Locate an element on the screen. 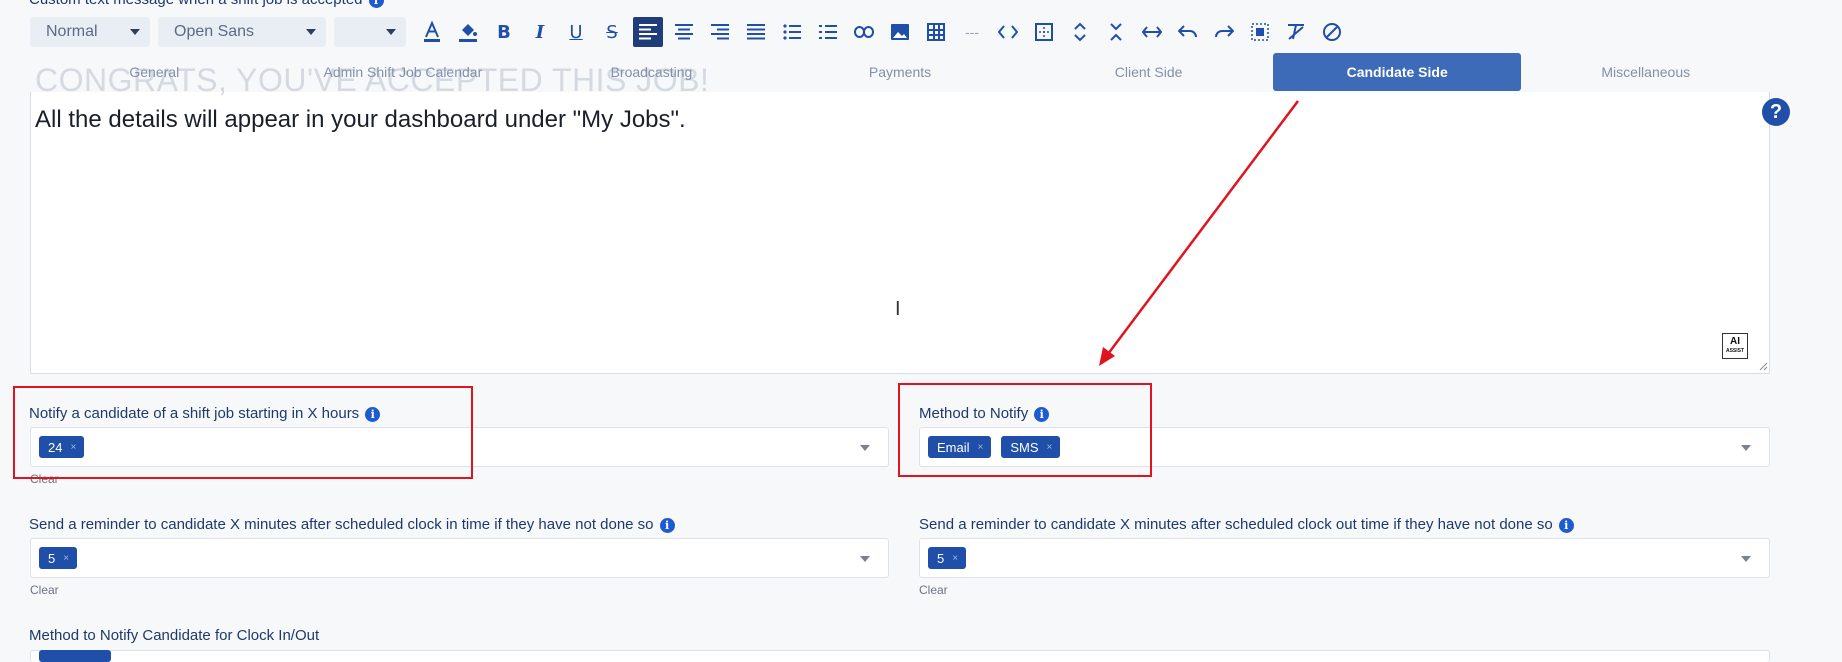  select-all-icon is located at coordinates (1260, 32).